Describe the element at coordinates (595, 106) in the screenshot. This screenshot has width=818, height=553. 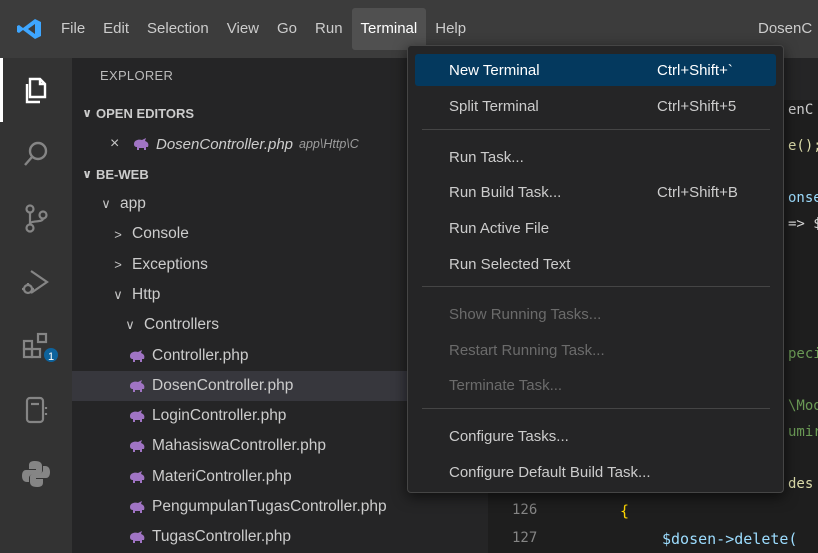
I see `menu-item-split-terminal: Split Terminal Ctrl+Shift+5` at that location.